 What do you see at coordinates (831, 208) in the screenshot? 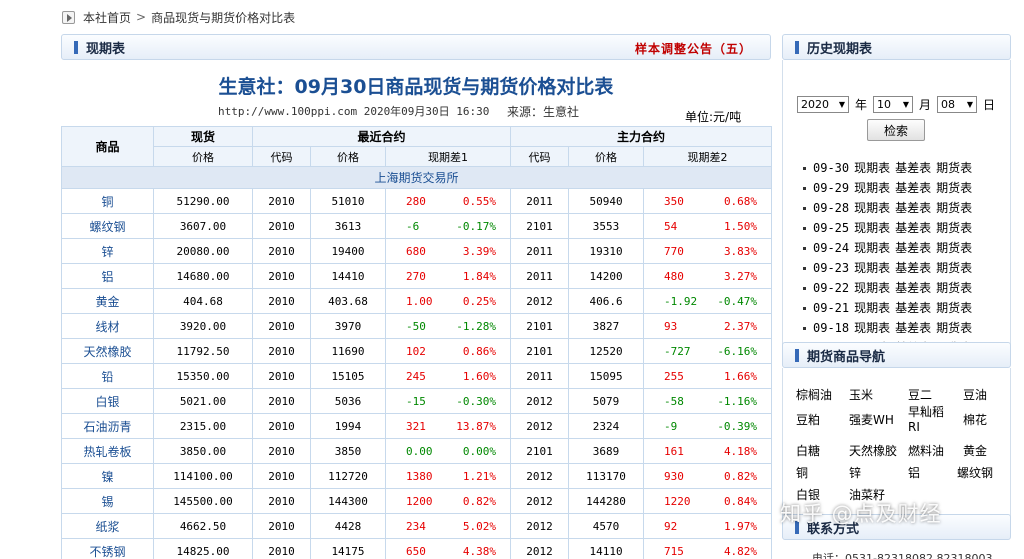
I see `history-date: 09-28` at bounding box center [831, 208].